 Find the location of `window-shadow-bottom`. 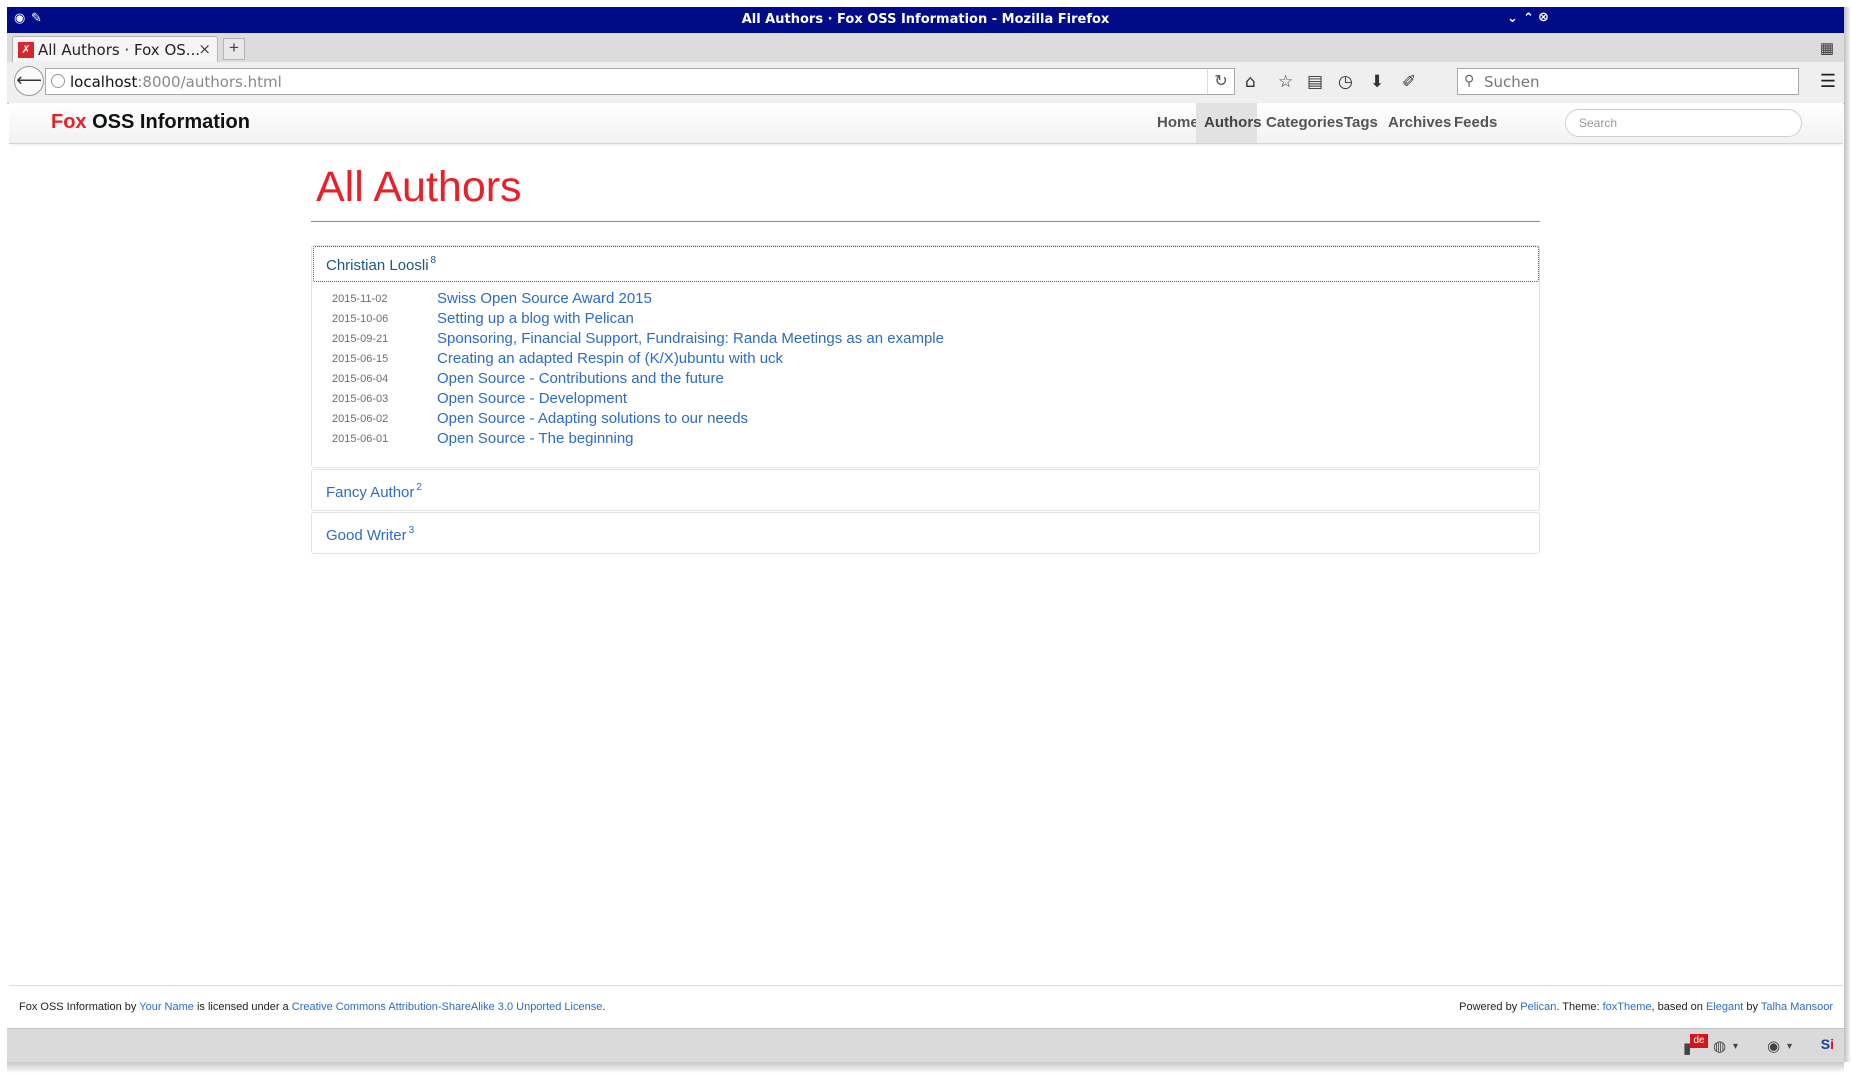

window-shadow-bottom is located at coordinates (925, 1067).